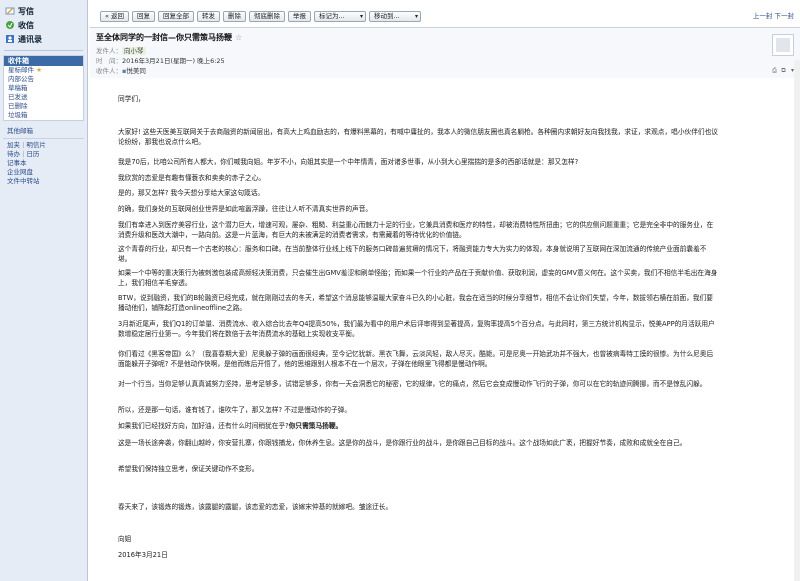 The height and width of the screenshot is (581, 800). I want to click on horse-line-prefix: 如果我们已经找好方向，加好油，还有什么时间稍犹在乎?, so click(203, 426).